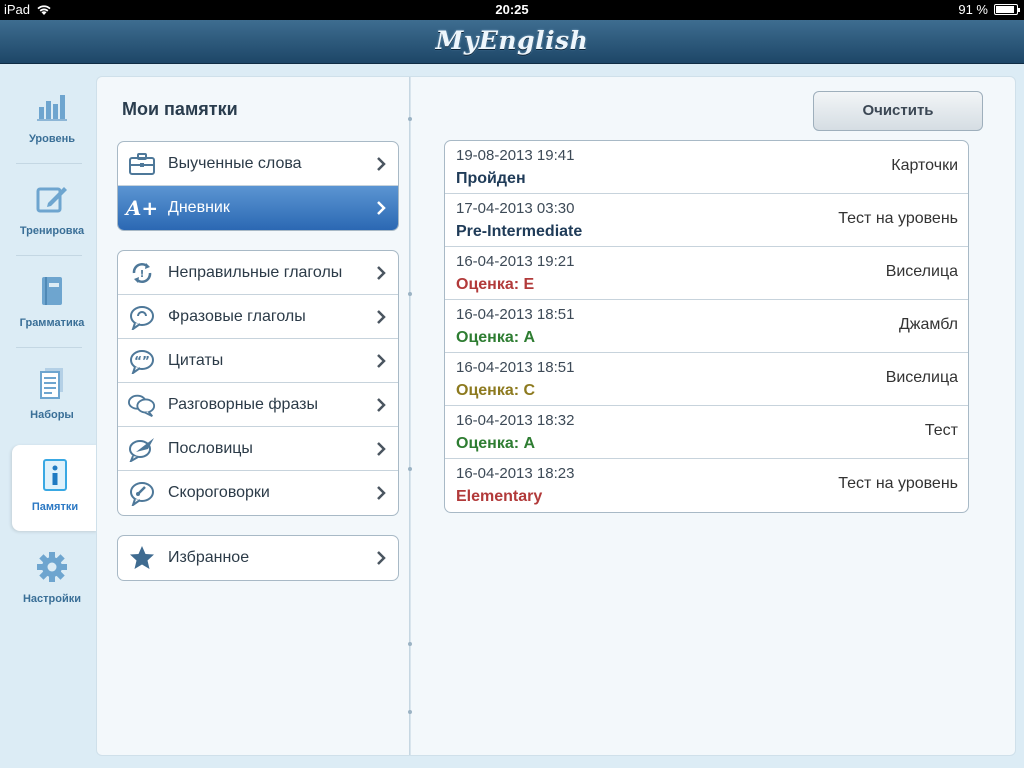 The image size is (1024, 768). Describe the element at coordinates (142, 557) in the screenshot. I see `star-icon` at that location.